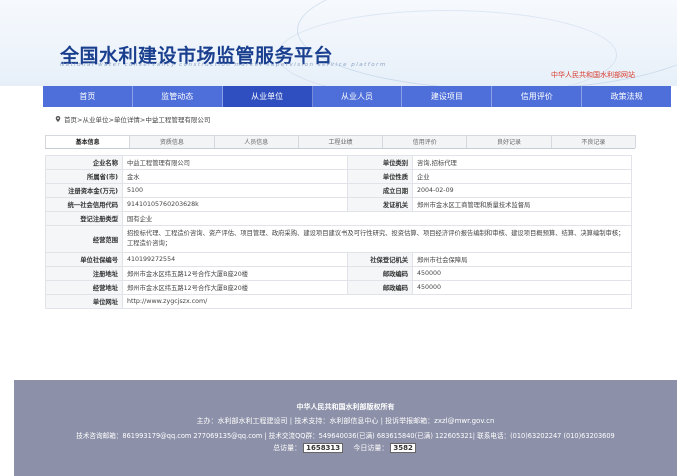  I want to click on credit-code-label: 统一社会信用代码, so click(84, 204).